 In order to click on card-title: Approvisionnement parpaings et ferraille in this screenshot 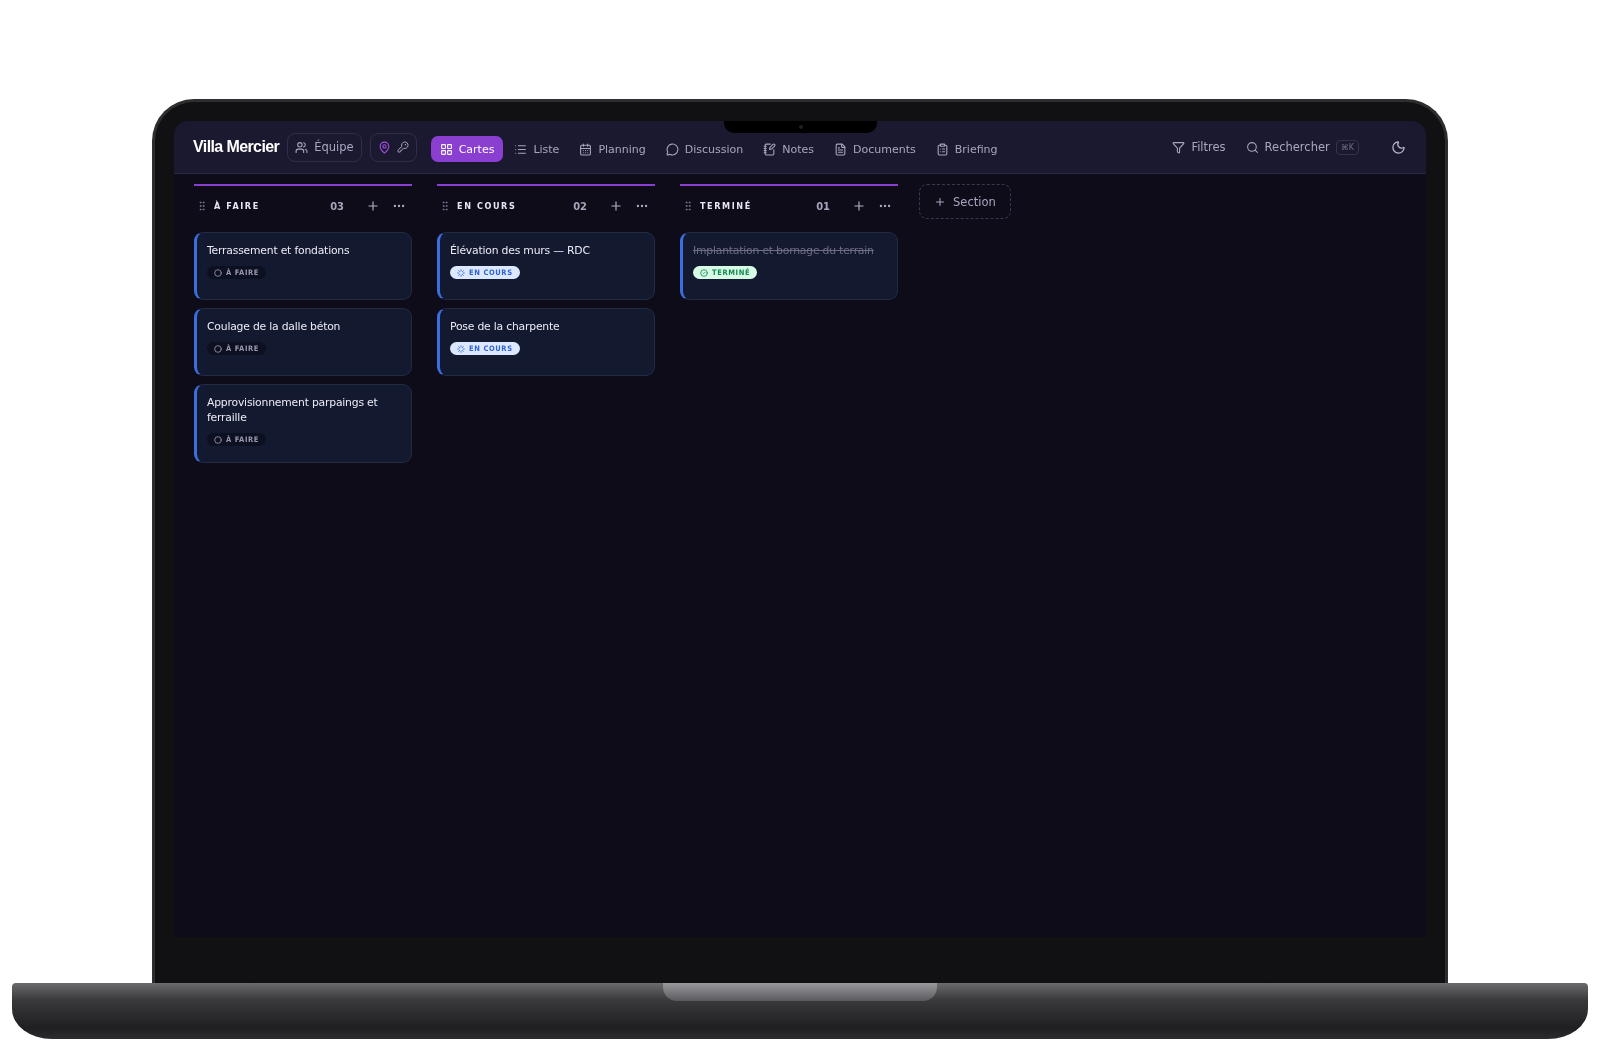, I will do `click(293, 410)`.